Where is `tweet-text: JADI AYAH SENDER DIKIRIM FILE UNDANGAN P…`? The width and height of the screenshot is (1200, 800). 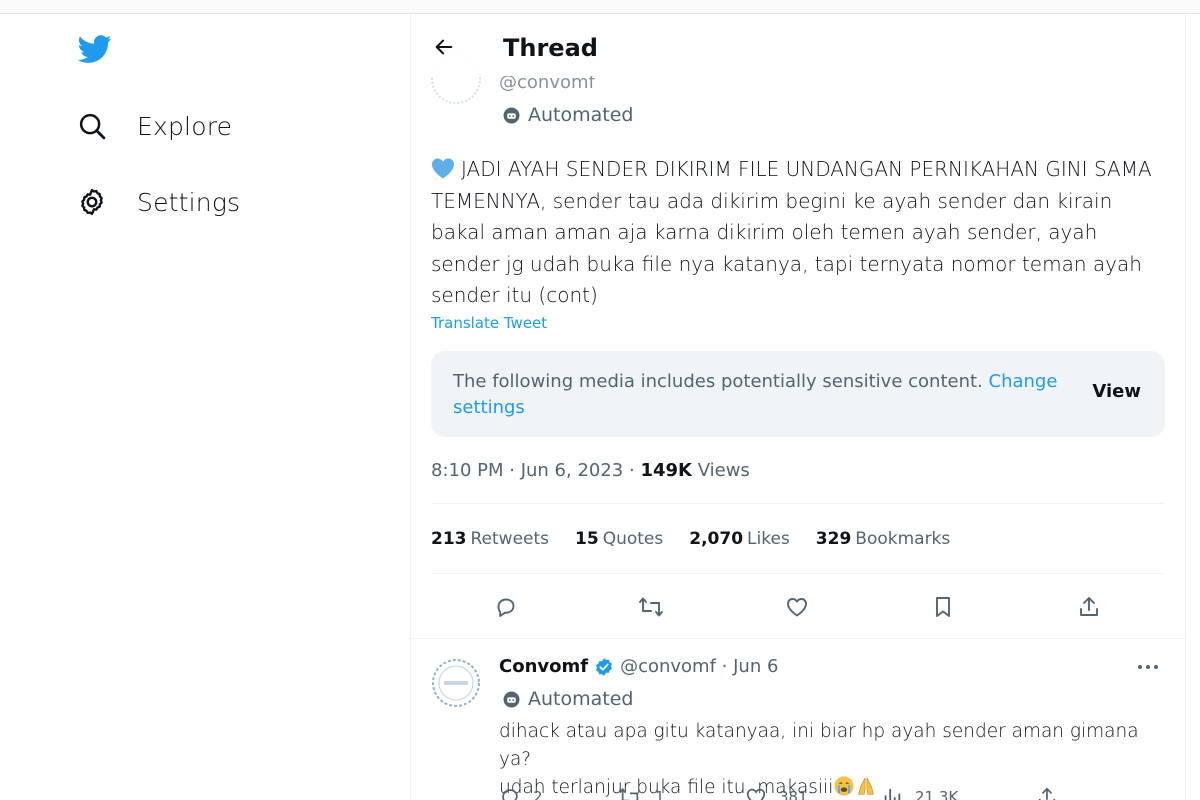 tweet-text: JADI AYAH SENDER DIKIRIM FILE UNDANGAN P… is located at coordinates (791, 232).